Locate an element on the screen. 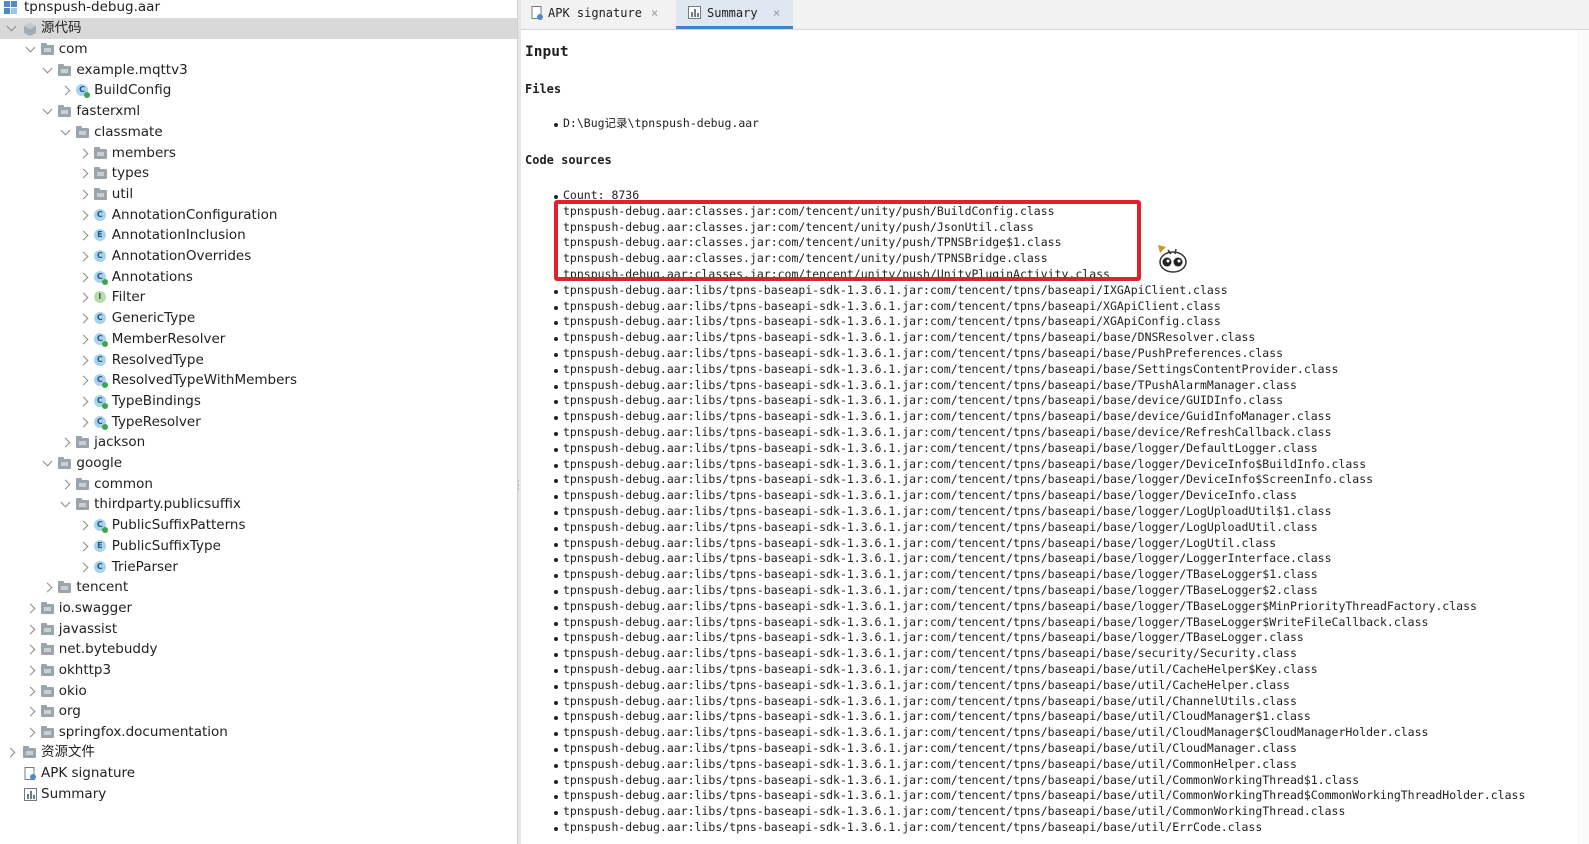  tree-summary-node: Summary is located at coordinates (258, 794).